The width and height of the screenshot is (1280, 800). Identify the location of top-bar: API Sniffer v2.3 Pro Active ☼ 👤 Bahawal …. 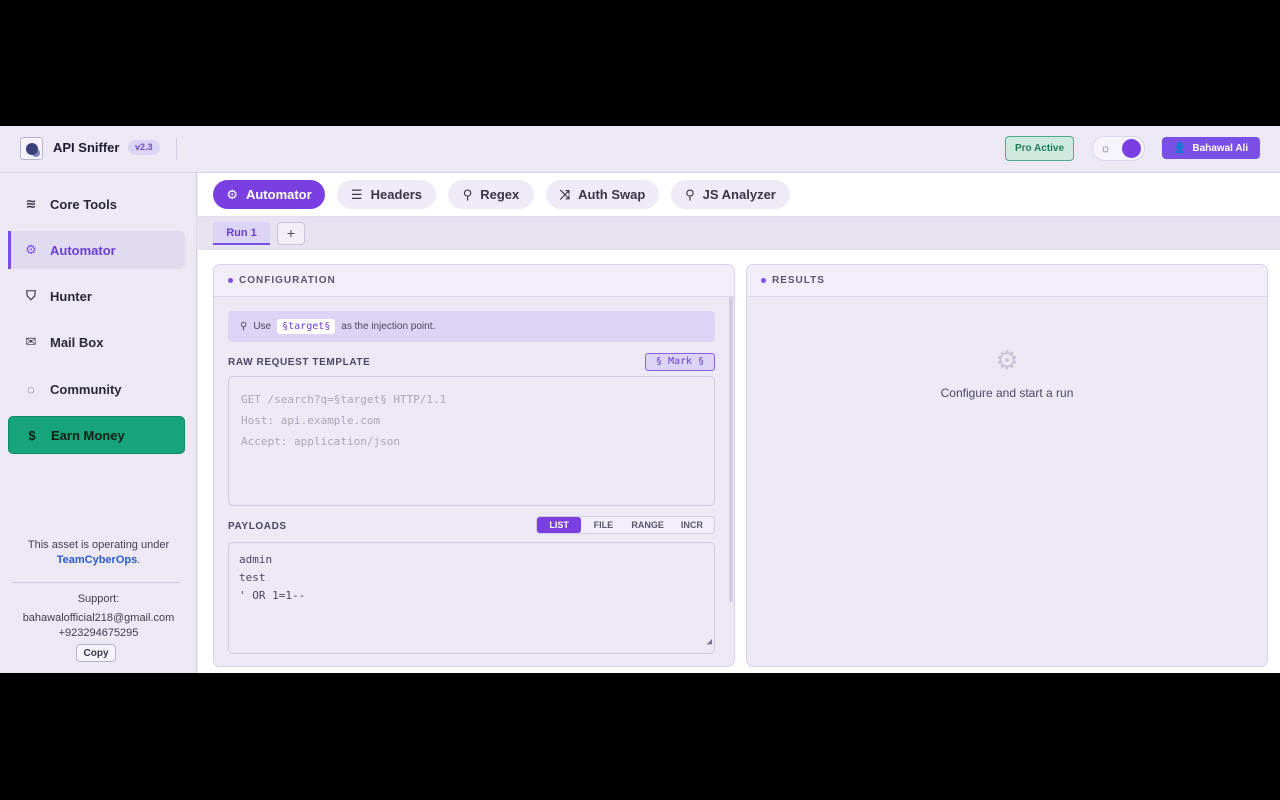
(640, 149).